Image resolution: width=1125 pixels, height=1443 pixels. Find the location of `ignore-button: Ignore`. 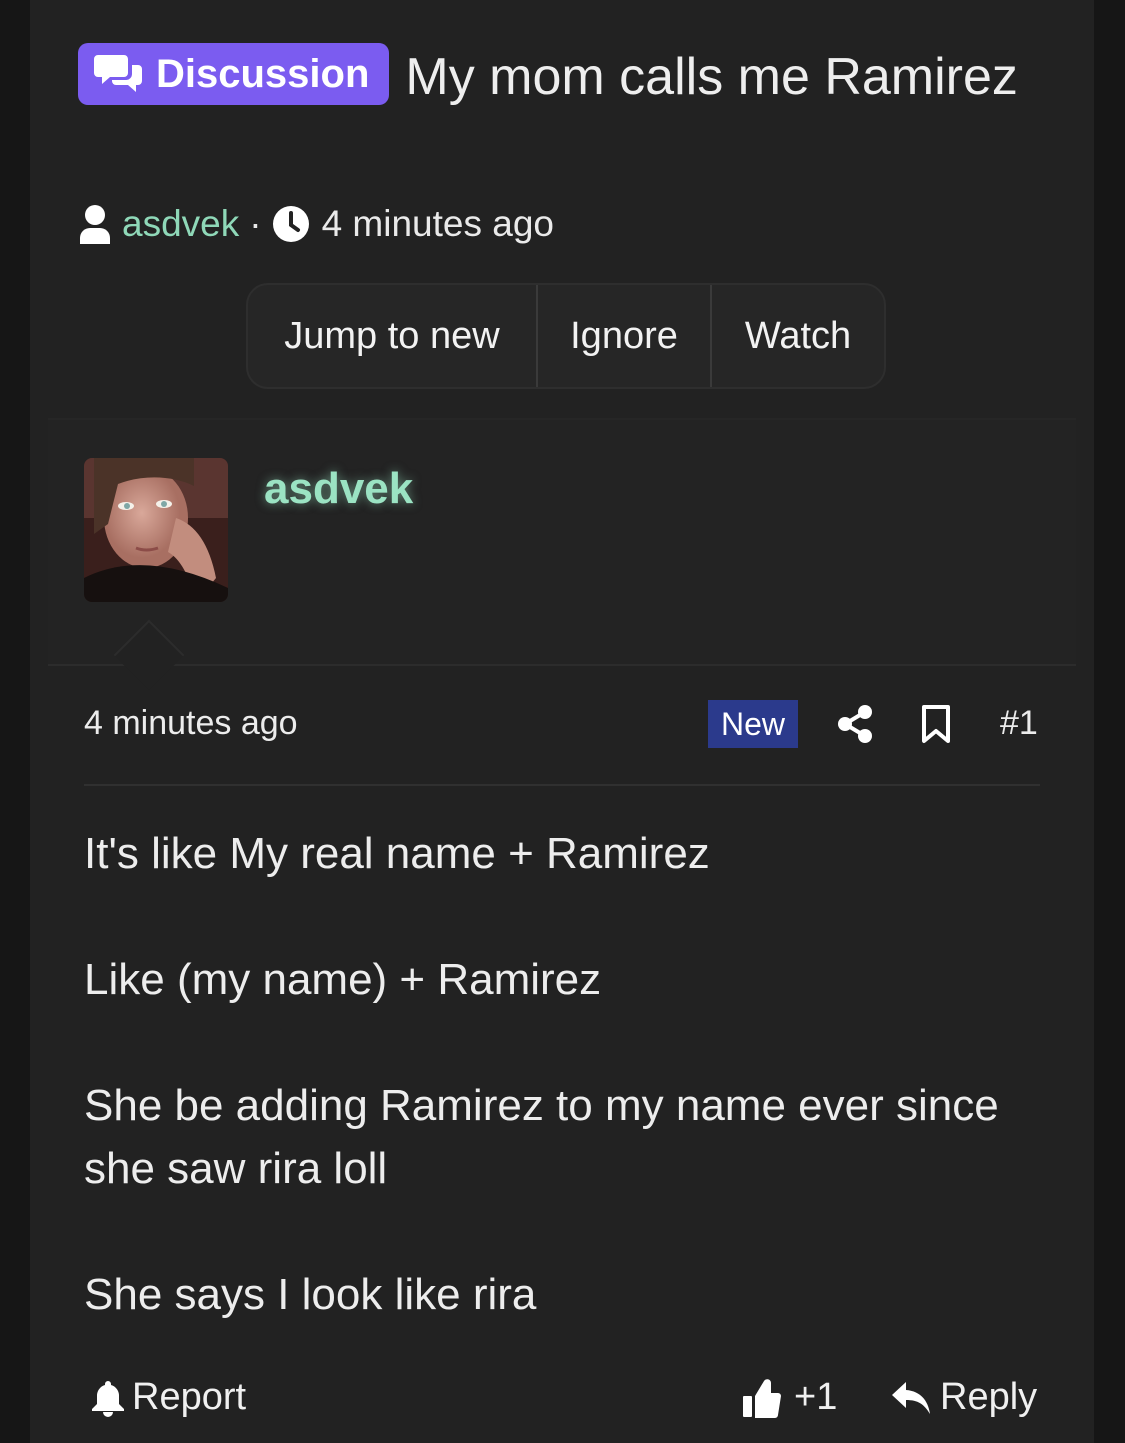

ignore-button: Ignore is located at coordinates (625, 336).